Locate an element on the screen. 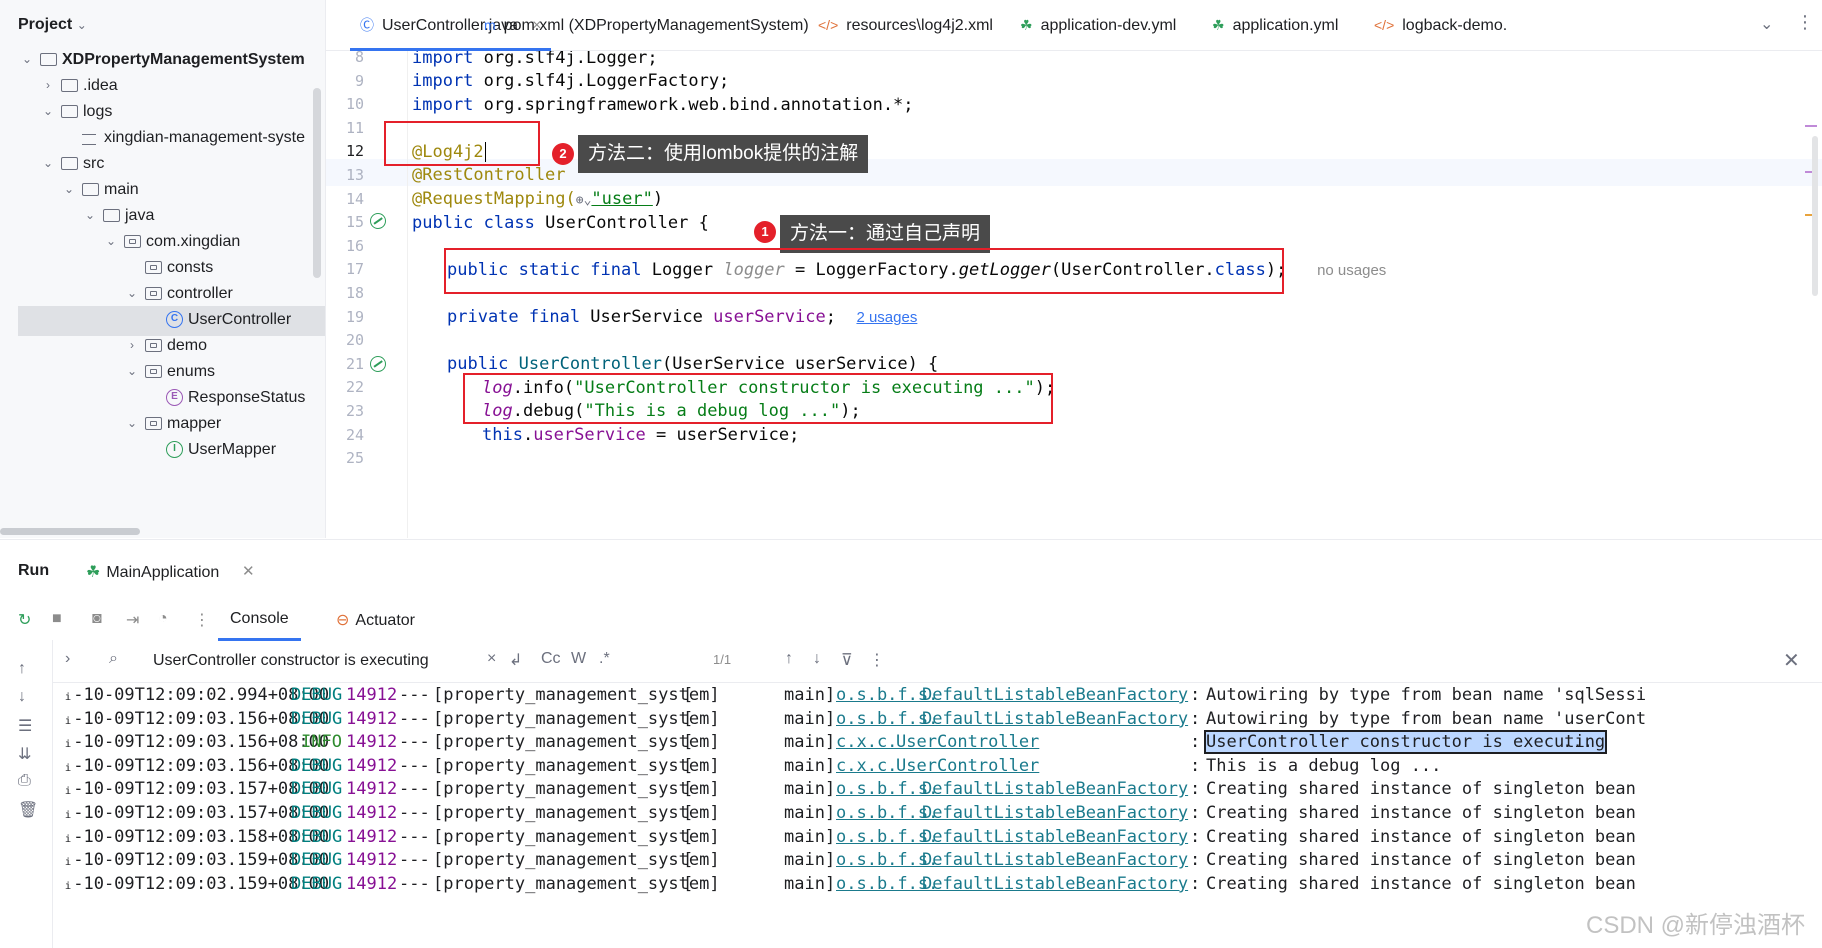 This screenshot has height=948, width=1822. tree-item-label: UserMapper is located at coordinates (232, 449).